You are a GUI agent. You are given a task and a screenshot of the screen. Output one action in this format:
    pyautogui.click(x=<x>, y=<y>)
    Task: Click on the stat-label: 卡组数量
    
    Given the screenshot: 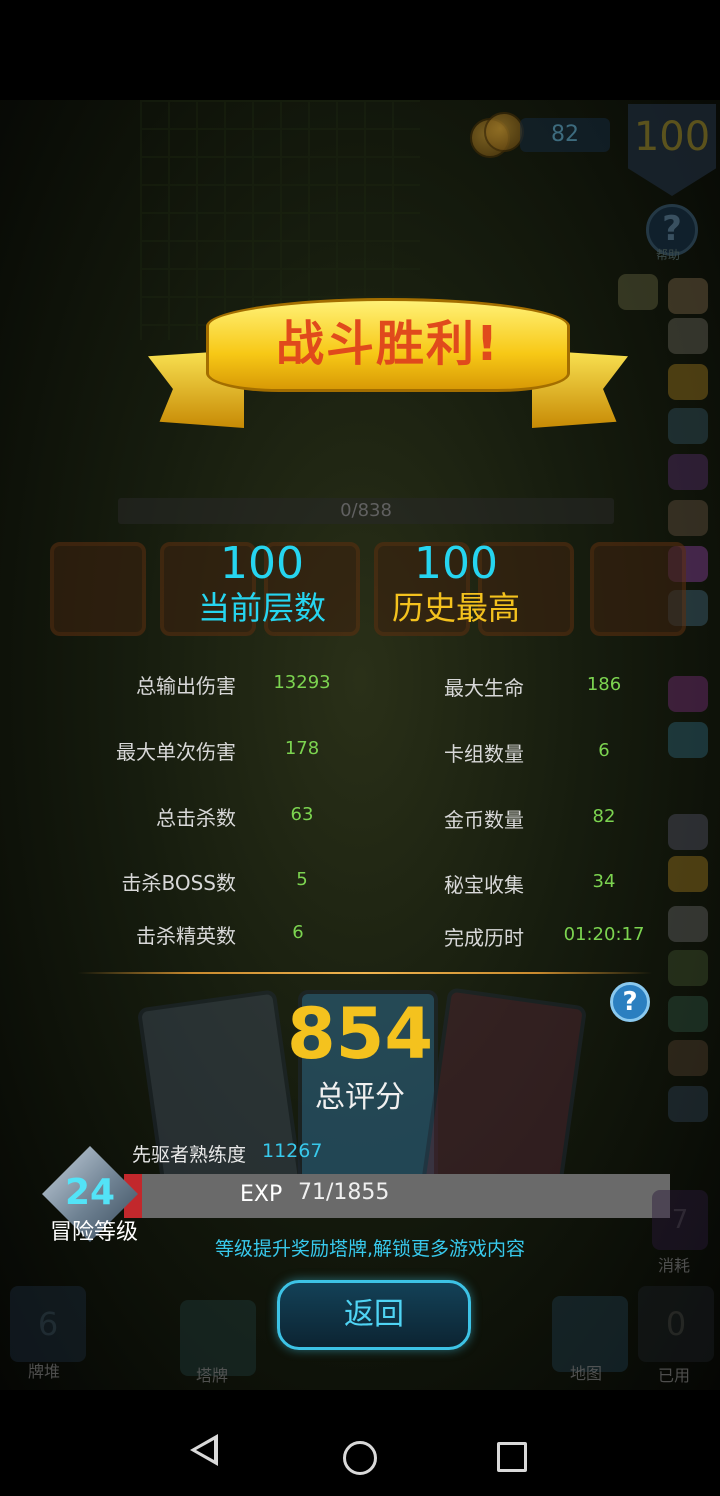 What is the action you would take?
    pyautogui.click(x=484, y=754)
    